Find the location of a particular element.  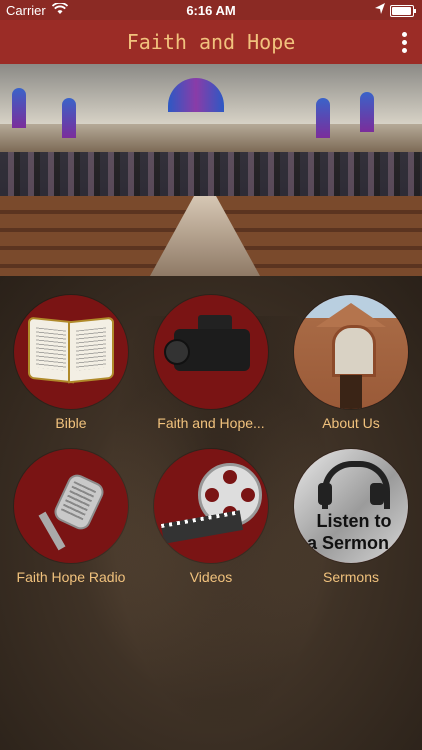

app-title: Faith and Hope is located at coordinates (211, 42).